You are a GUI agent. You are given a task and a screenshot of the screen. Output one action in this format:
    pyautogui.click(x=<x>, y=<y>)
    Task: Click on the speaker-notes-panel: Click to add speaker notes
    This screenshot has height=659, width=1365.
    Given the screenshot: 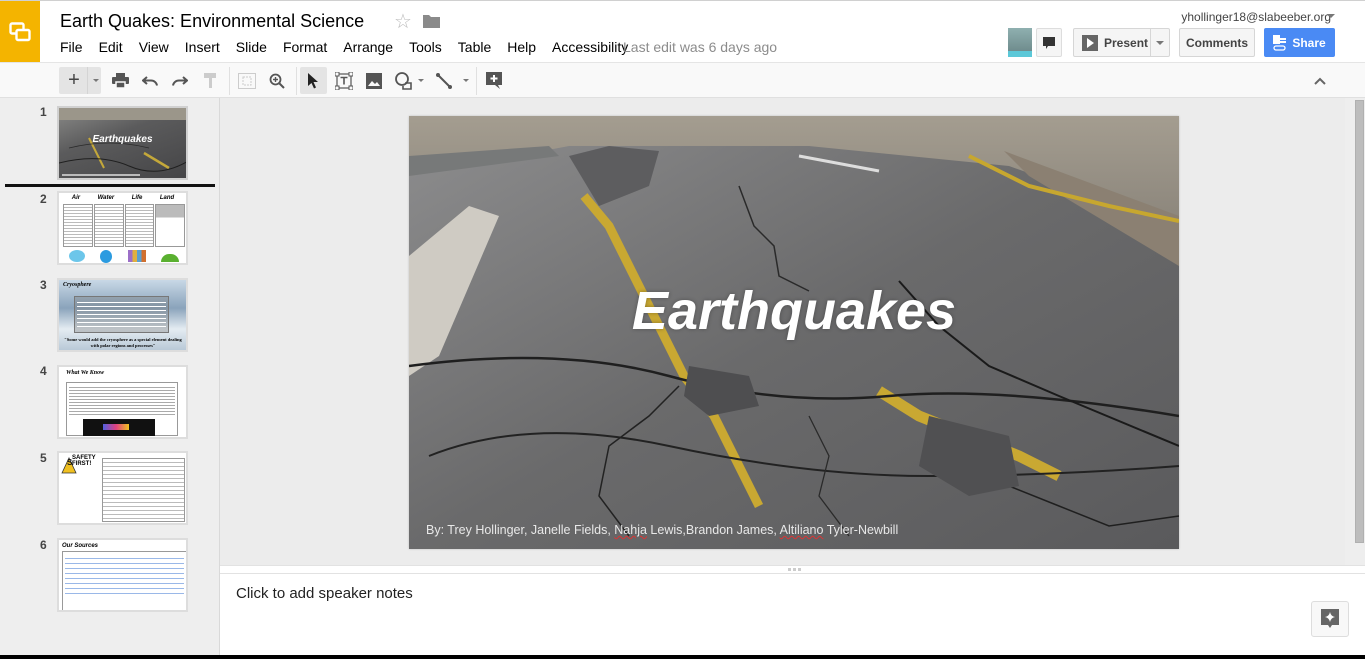 What is the action you would take?
    pyautogui.click(x=792, y=614)
    